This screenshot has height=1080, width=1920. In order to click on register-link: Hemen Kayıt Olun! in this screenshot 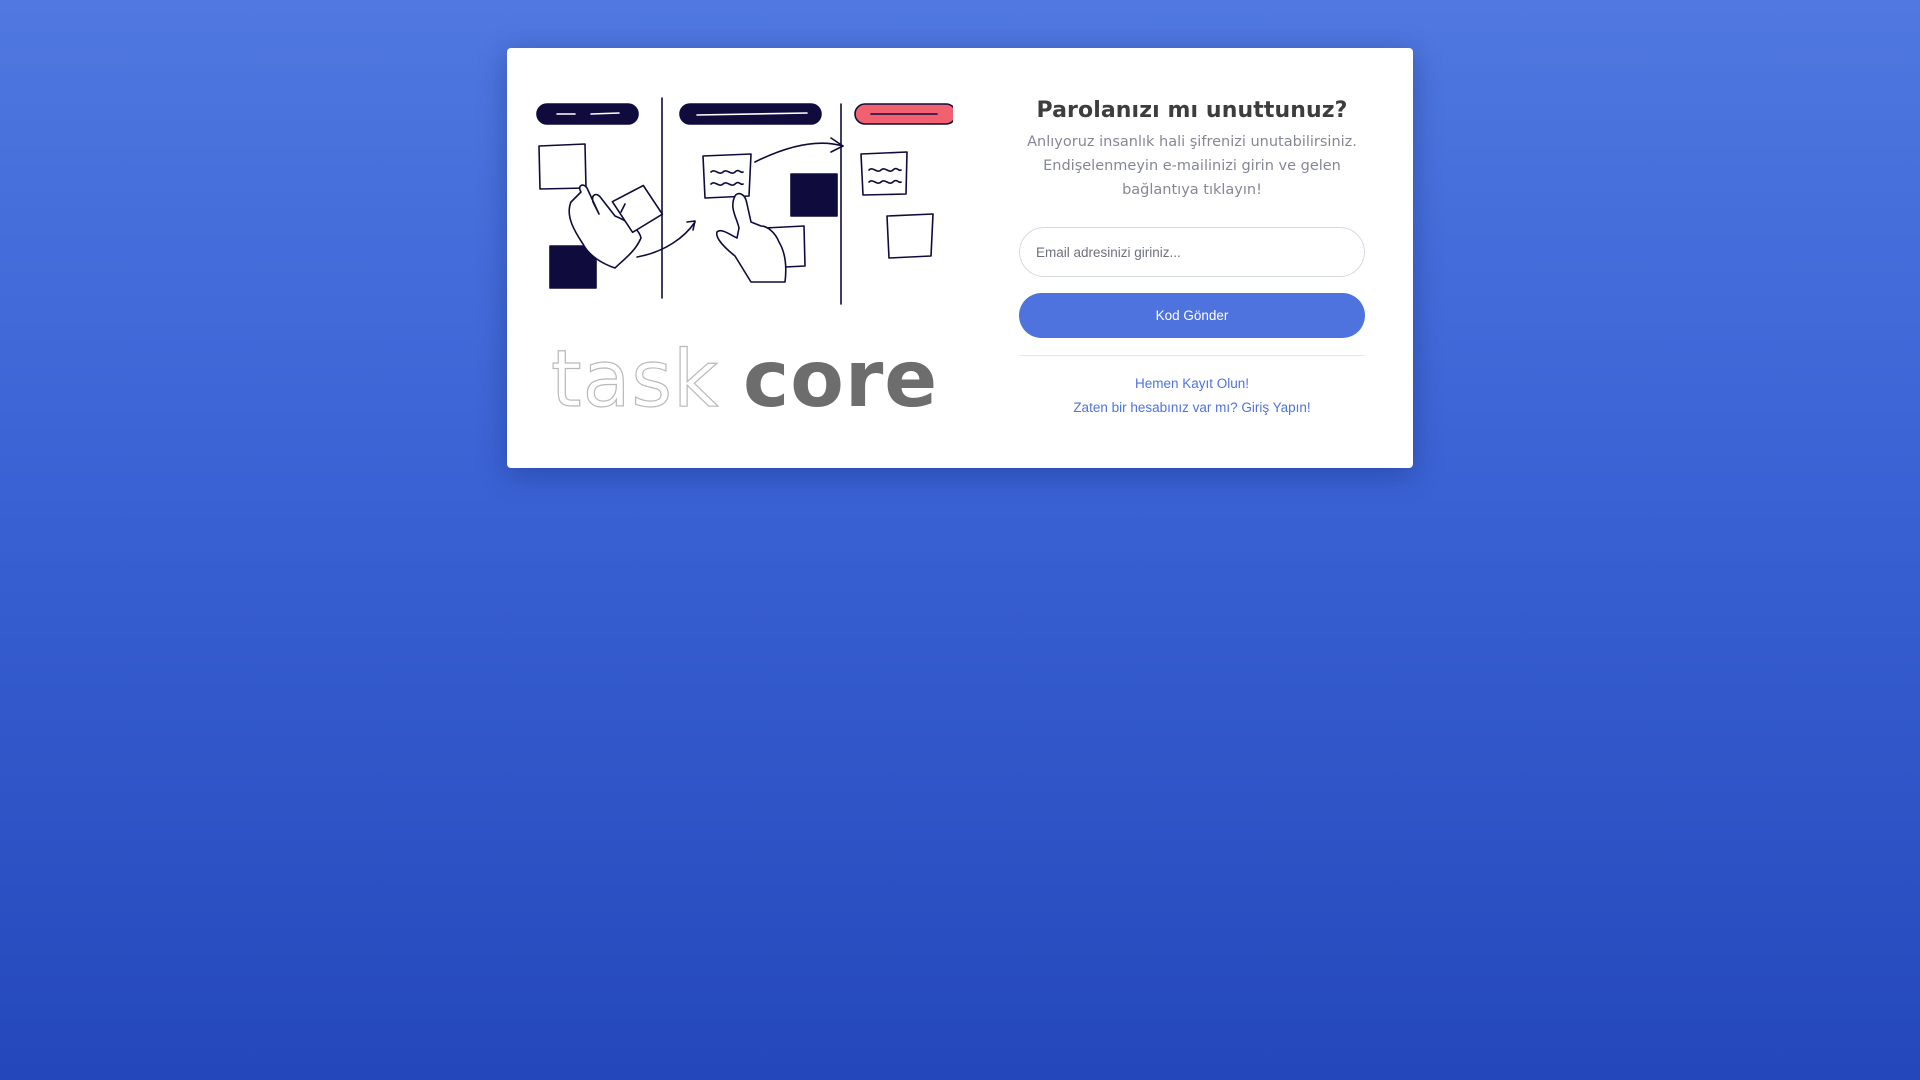, I will do `click(1192, 384)`.